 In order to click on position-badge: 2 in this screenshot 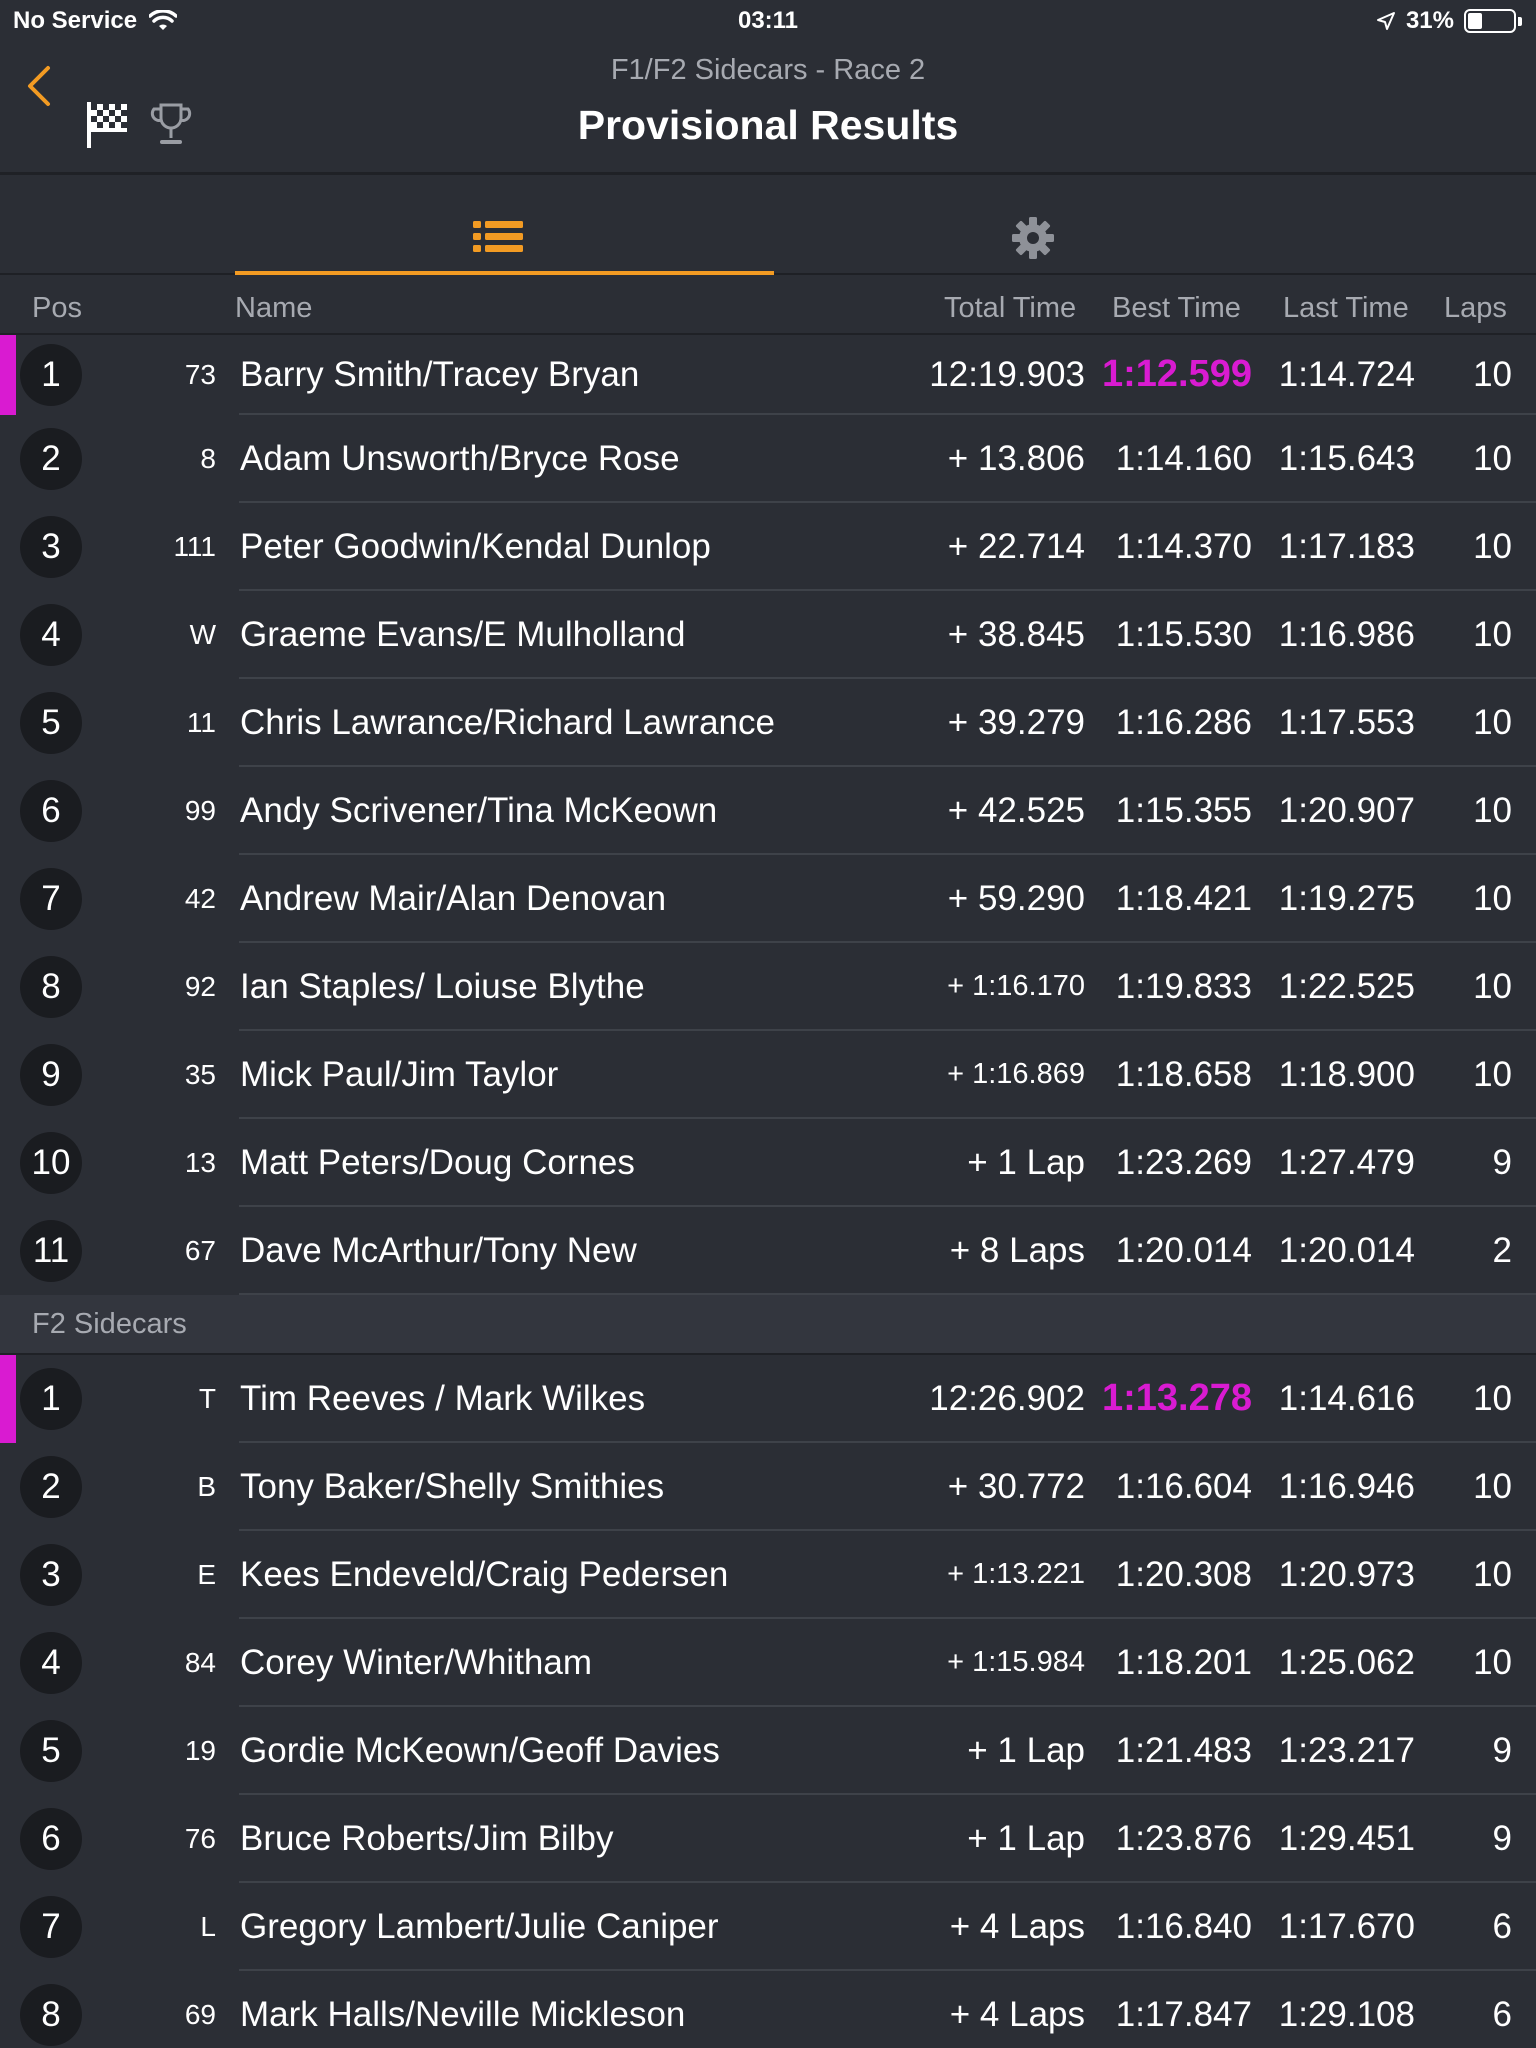, I will do `click(51, 459)`.